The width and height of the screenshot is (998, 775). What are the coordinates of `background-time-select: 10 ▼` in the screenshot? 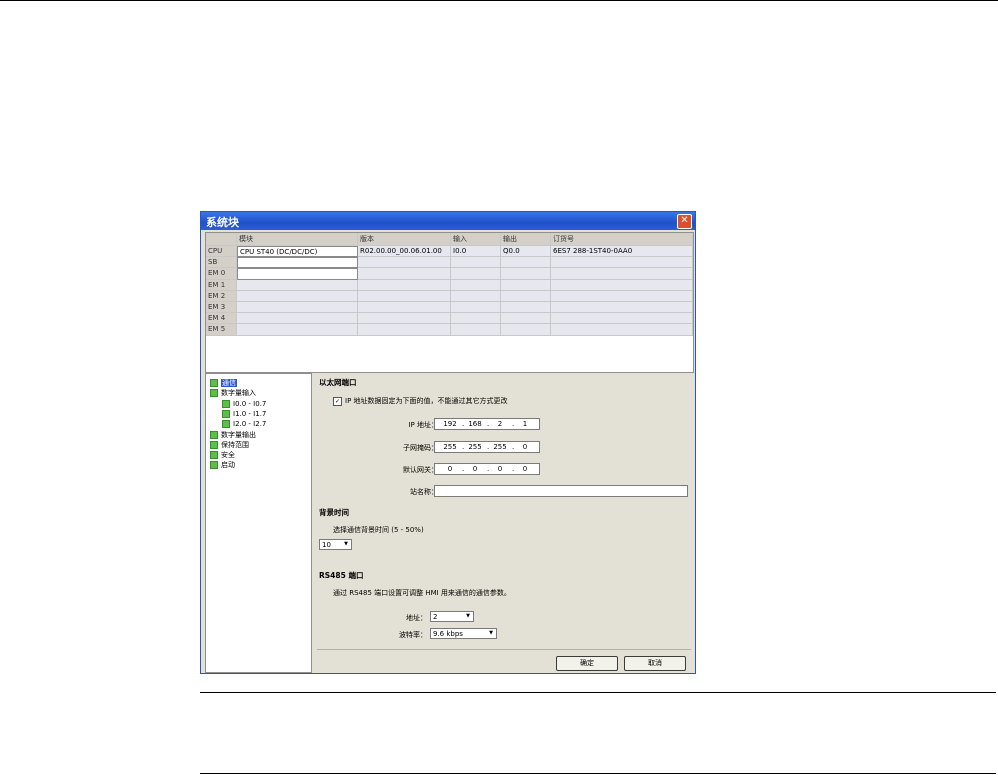 It's located at (335, 544).